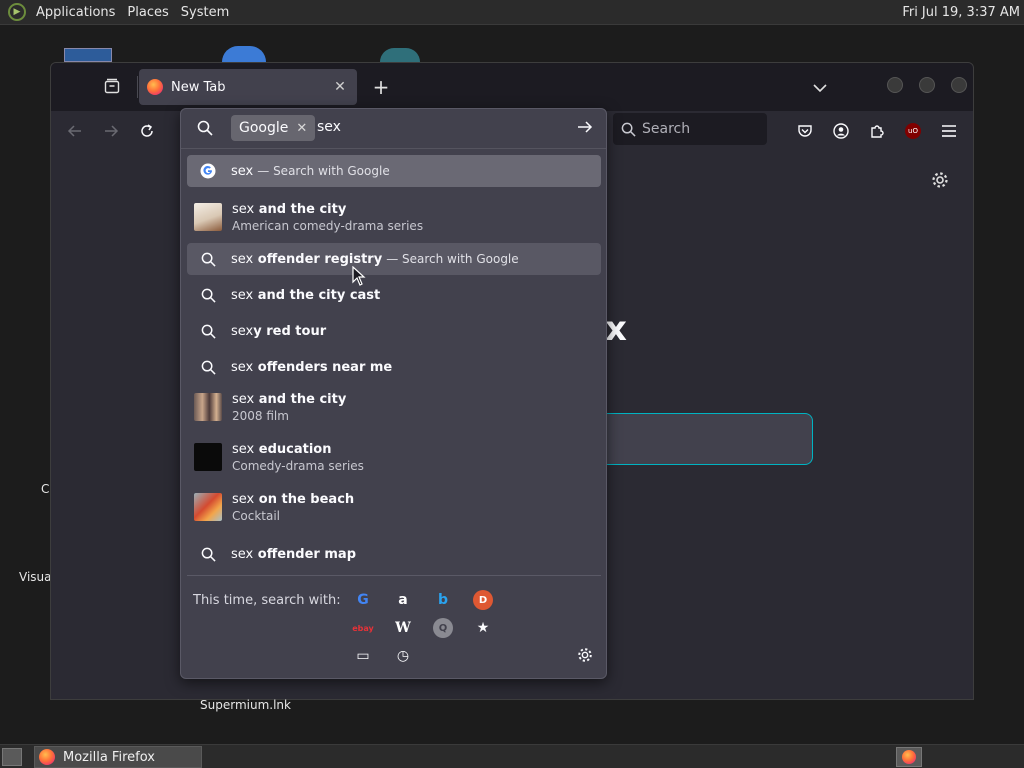  Describe the element at coordinates (512, 87) in the screenshot. I see `tab-bar: New Tab ✕ +` at that location.